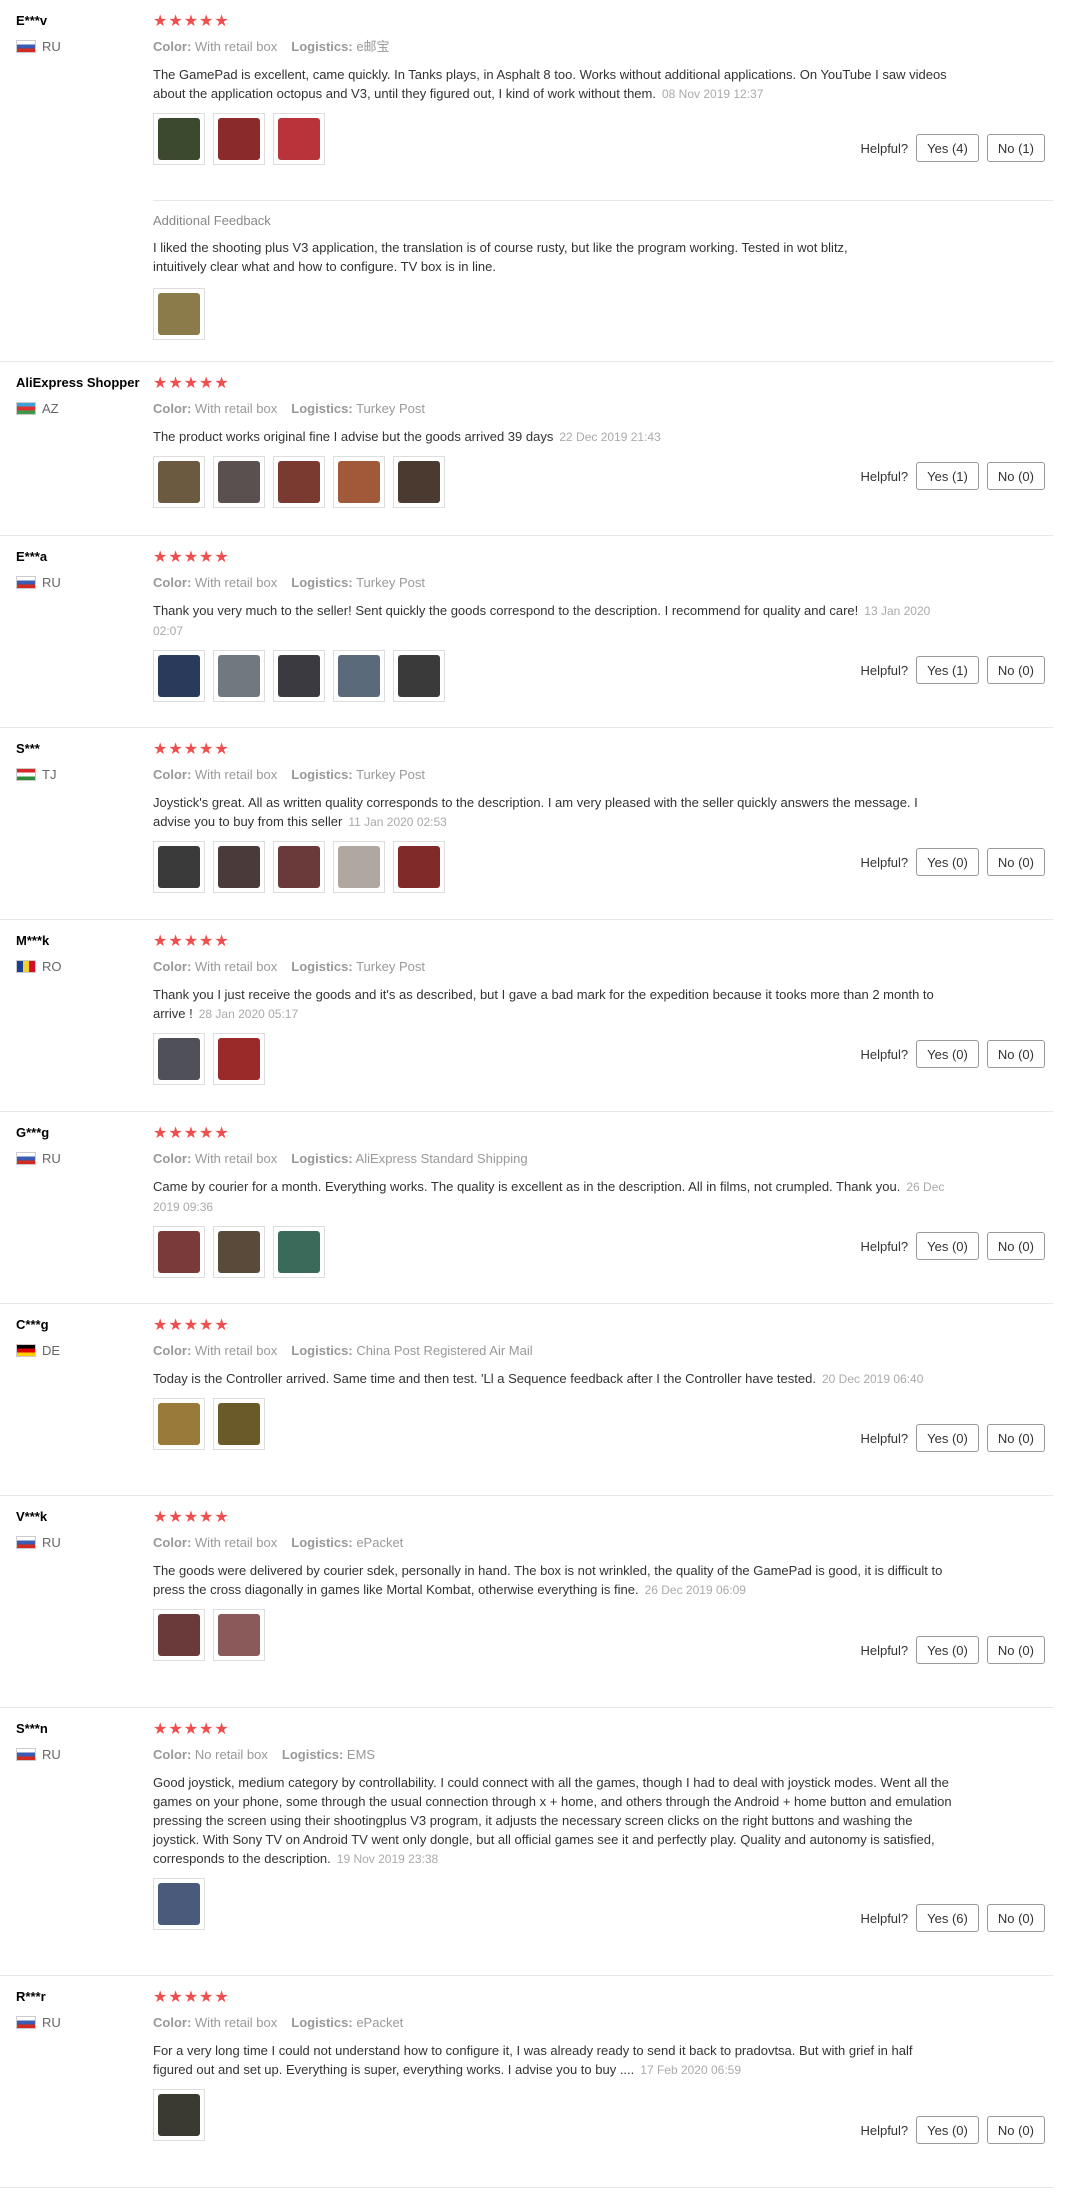  What do you see at coordinates (1015, 148) in the screenshot?
I see `helpful-no-button: No (1)` at bounding box center [1015, 148].